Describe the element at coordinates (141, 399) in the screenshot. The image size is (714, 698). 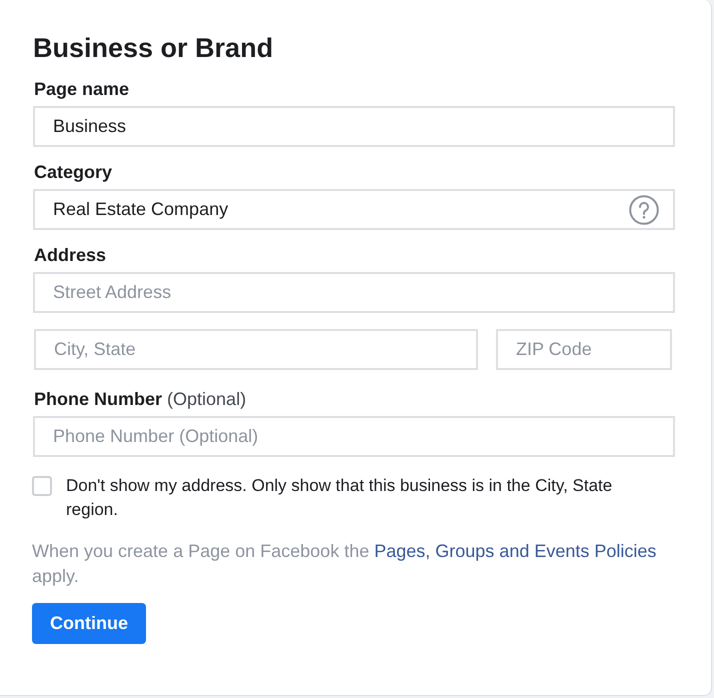
I see `field-label: Phone Number (Optional)` at that location.